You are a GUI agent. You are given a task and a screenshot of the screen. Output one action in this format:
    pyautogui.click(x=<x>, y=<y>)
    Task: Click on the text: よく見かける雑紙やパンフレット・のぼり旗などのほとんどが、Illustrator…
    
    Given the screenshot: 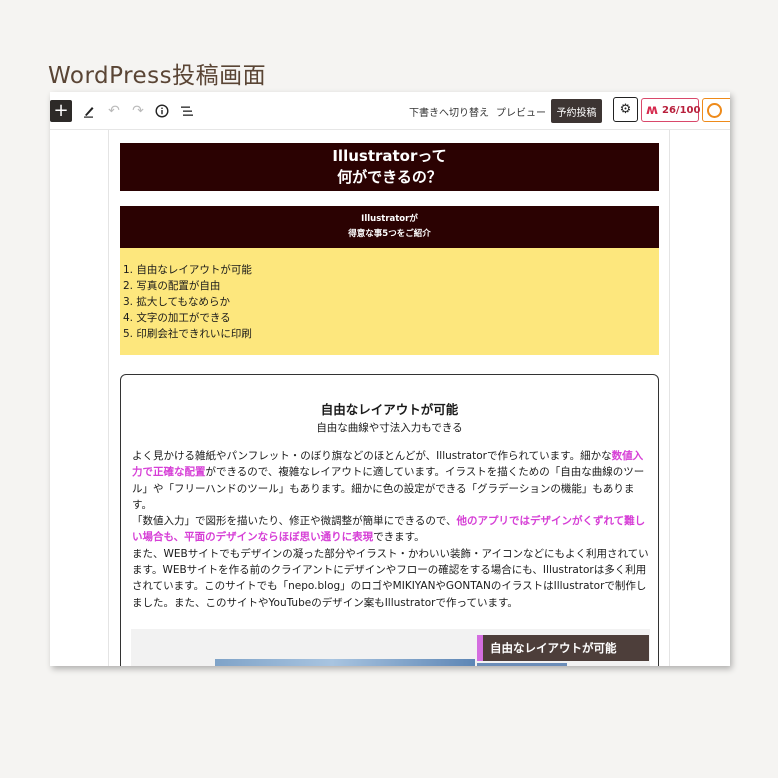 What is the action you would take?
    pyautogui.click(x=372, y=456)
    